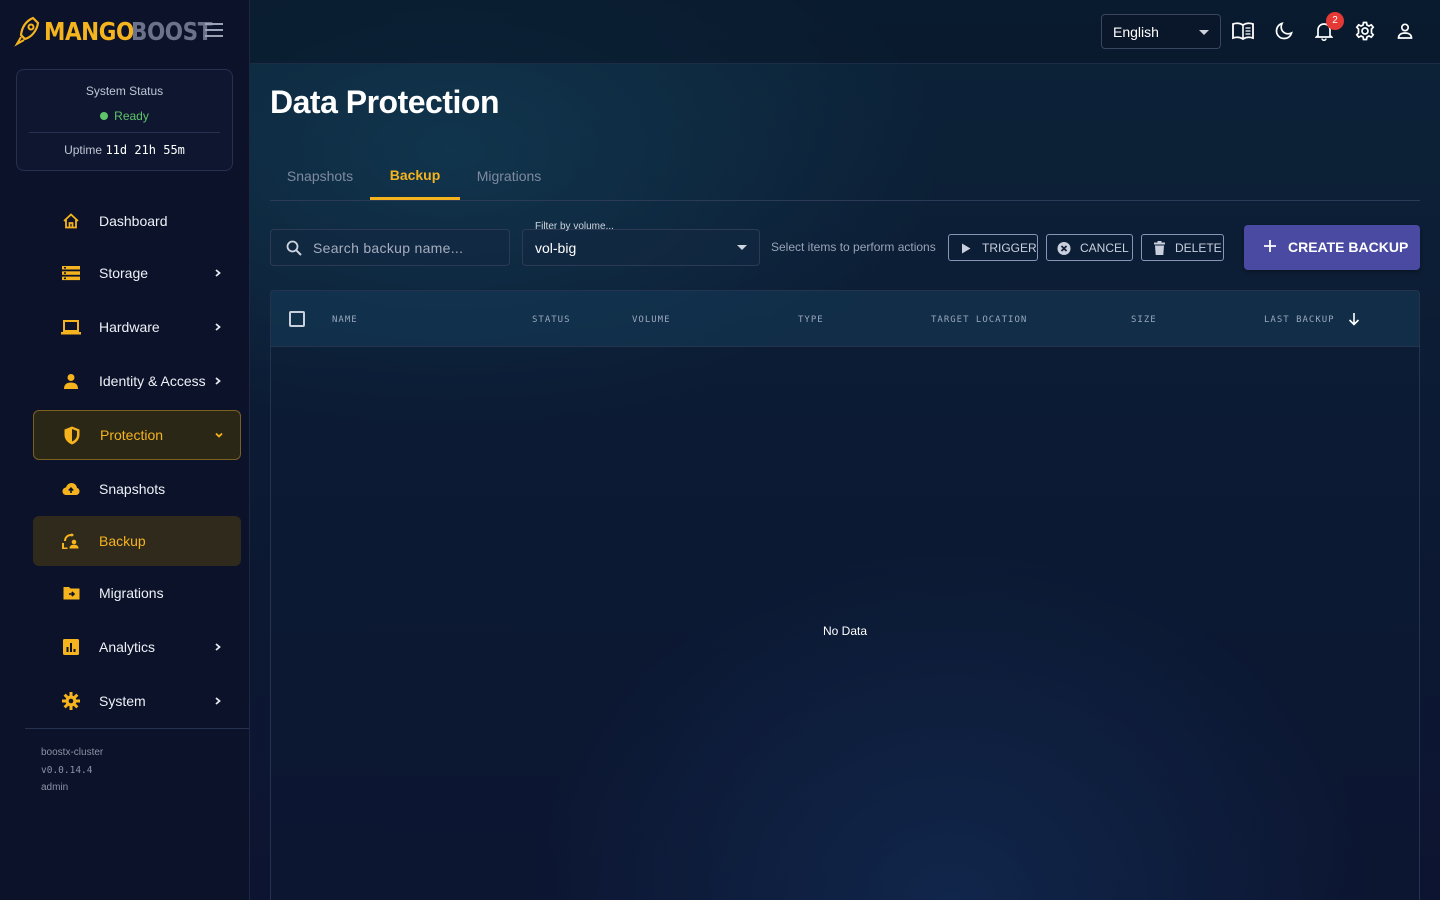  Describe the element at coordinates (345, 320) in the screenshot. I see `column-header-name: NAME` at that location.